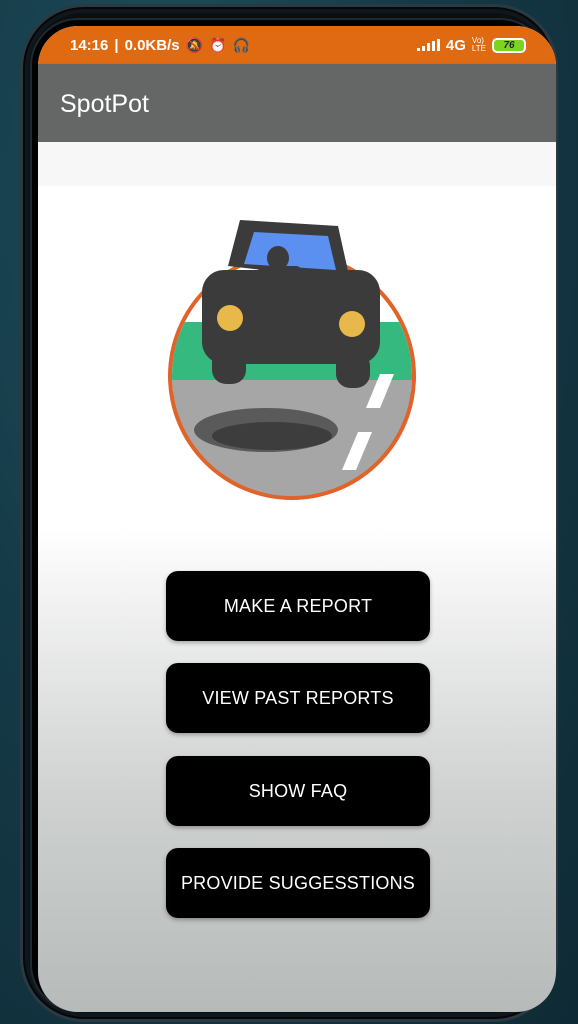 The height and width of the screenshot is (1024, 578). I want to click on status-left: 14:16 | 0.0KB/s 🔕 ⏰ 🎧, so click(160, 45).